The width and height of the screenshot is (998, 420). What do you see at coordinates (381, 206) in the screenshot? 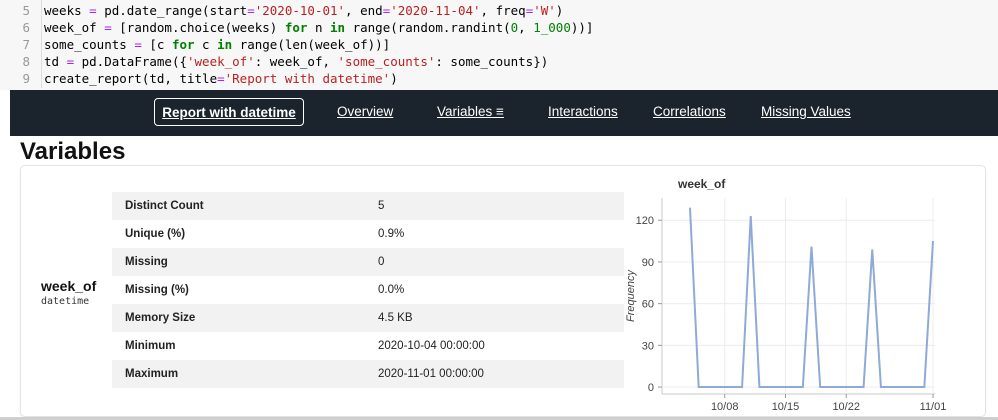
I see `stat-value: 5` at bounding box center [381, 206].